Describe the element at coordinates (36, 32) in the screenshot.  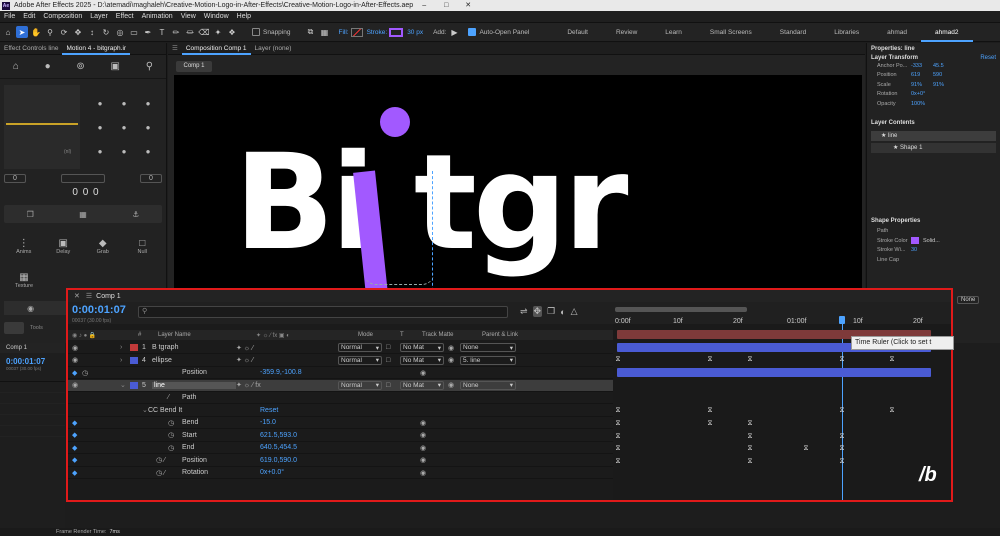
I see `hand-tool-icon: ✋` at that location.